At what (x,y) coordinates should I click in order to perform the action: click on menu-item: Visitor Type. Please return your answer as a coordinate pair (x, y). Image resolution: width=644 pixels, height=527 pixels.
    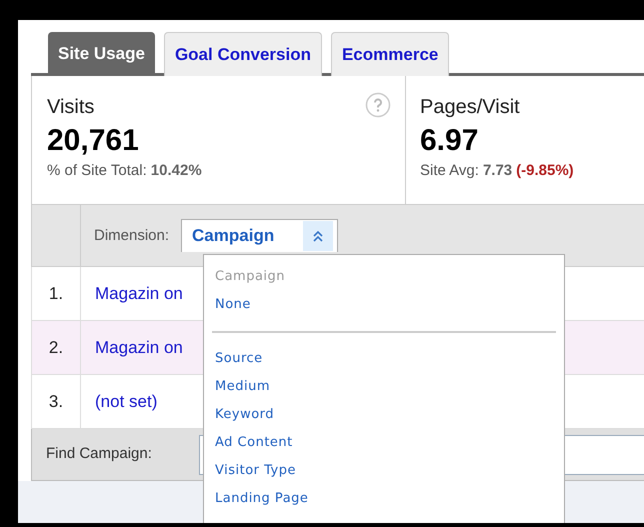
    Looking at the image, I should click on (255, 471).